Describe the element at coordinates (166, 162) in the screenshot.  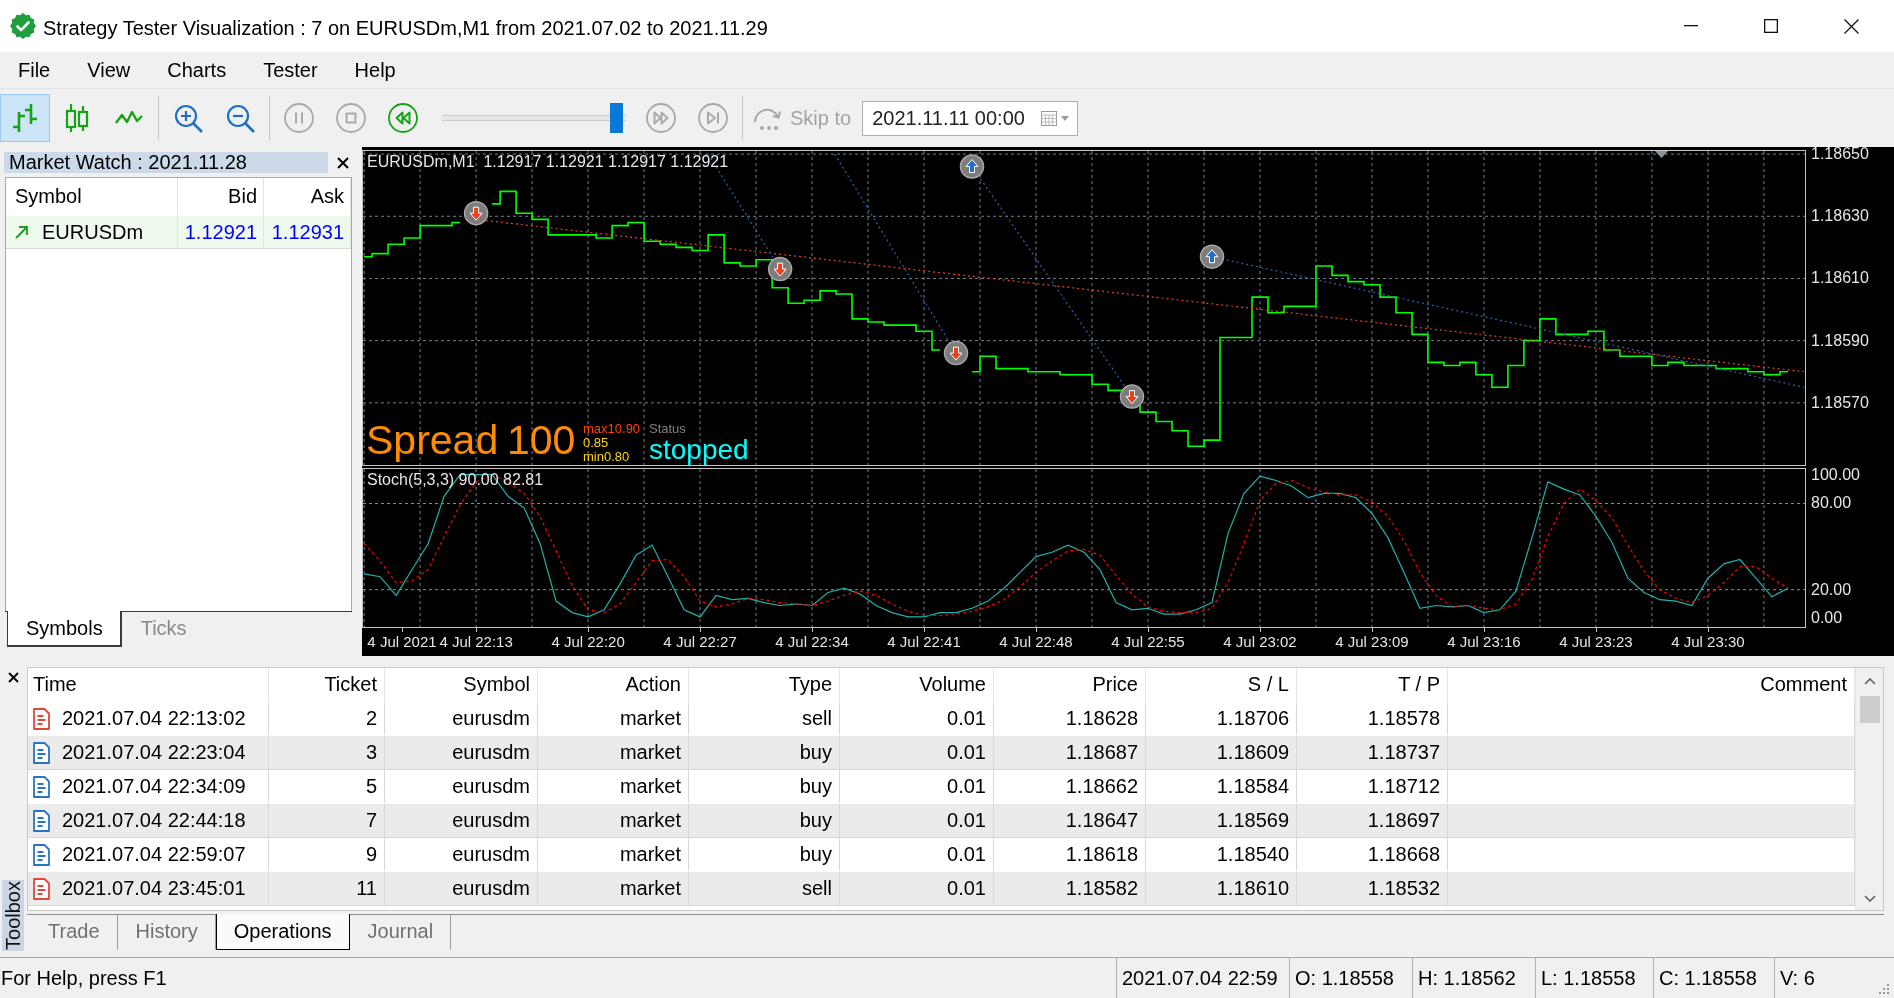
I see `panel-title: Market Watch : 2021.11.28` at that location.